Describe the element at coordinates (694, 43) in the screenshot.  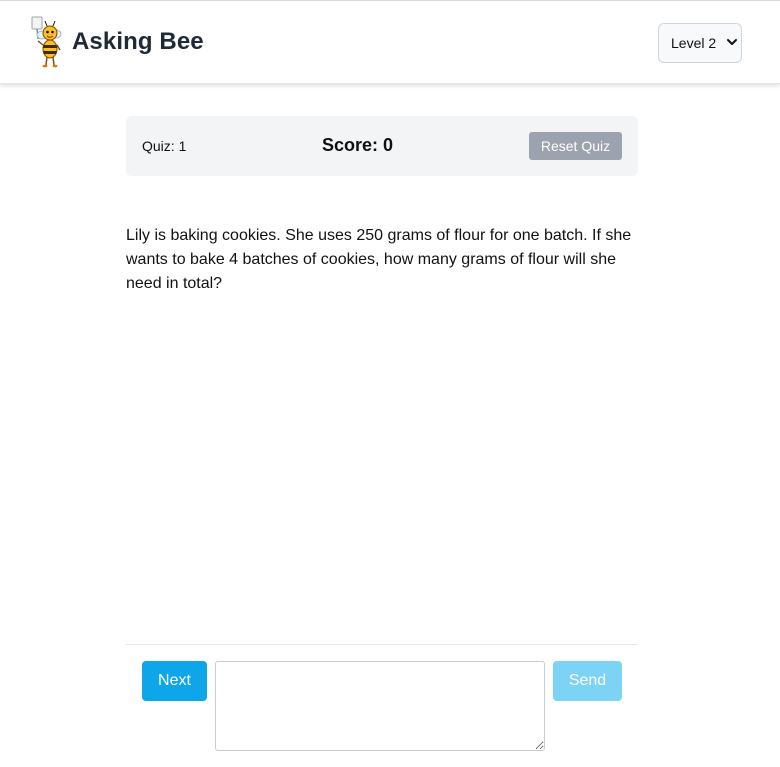
I see `level-select-value: Level 2` at that location.